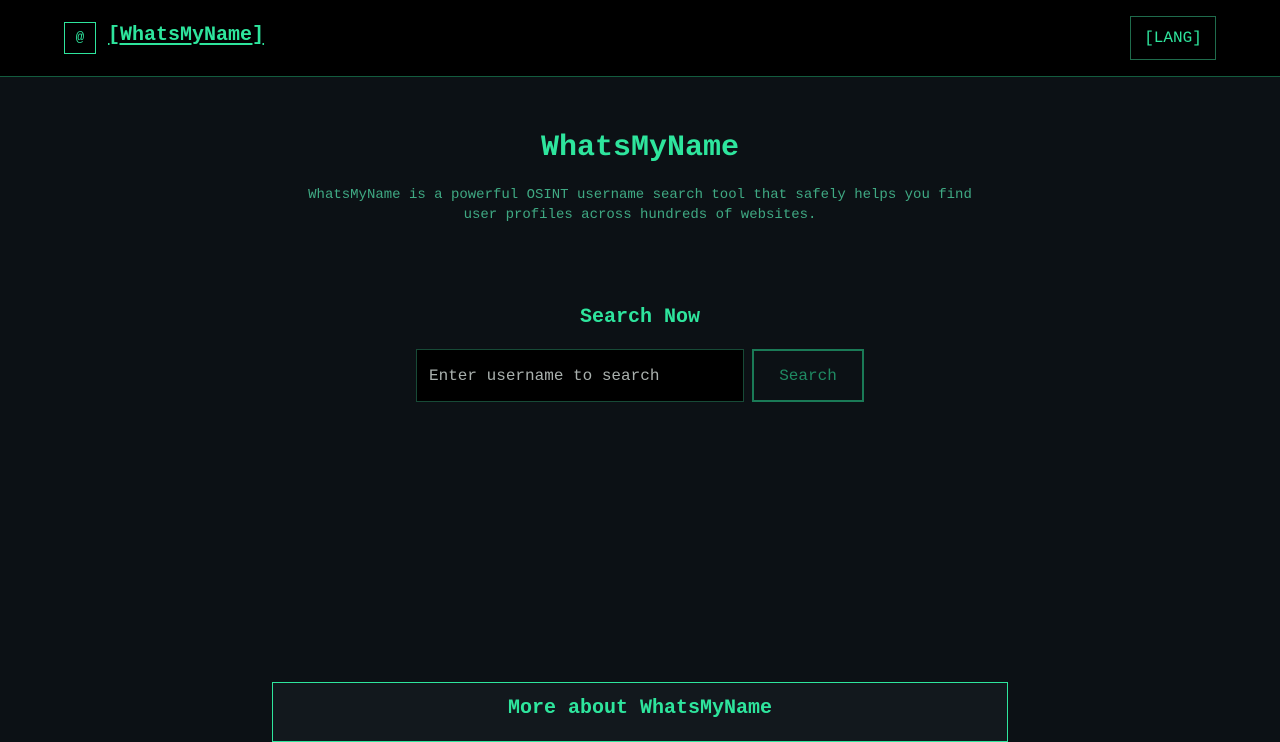  Describe the element at coordinates (640, 317) in the screenshot. I see `search-heading: Search Now` at that location.